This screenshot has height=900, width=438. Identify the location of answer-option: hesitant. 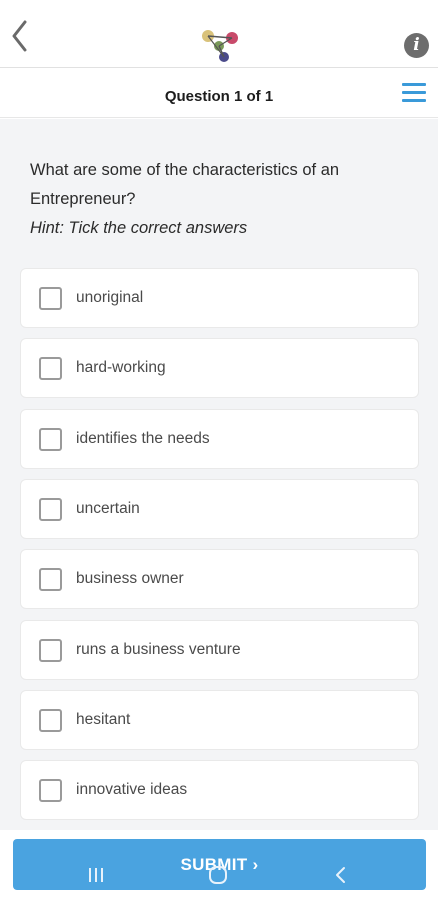
(219, 720).